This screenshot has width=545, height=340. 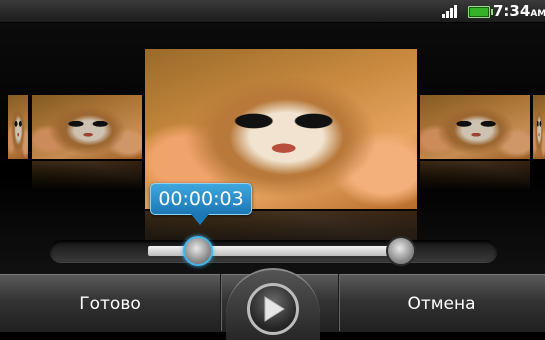 I want to click on thumbnail-left-reflection, so click(x=87, y=176).